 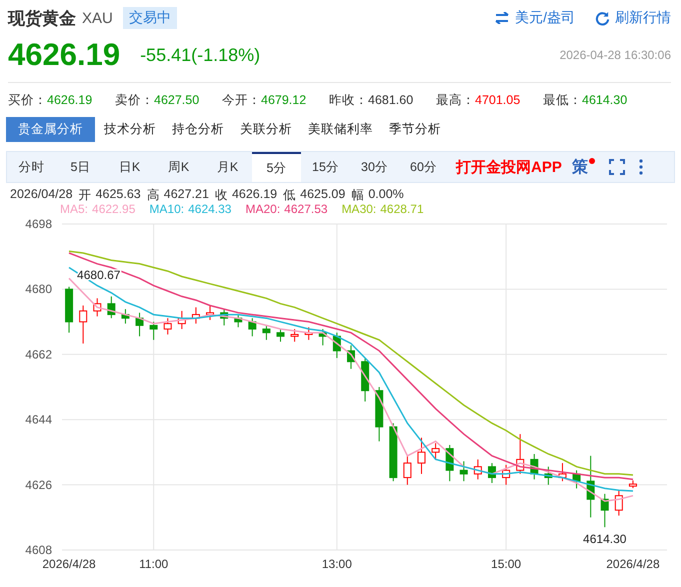 What do you see at coordinates (85, 195) in the screenshot?
I see `info-label: 开` at bounding box center [85, 195].